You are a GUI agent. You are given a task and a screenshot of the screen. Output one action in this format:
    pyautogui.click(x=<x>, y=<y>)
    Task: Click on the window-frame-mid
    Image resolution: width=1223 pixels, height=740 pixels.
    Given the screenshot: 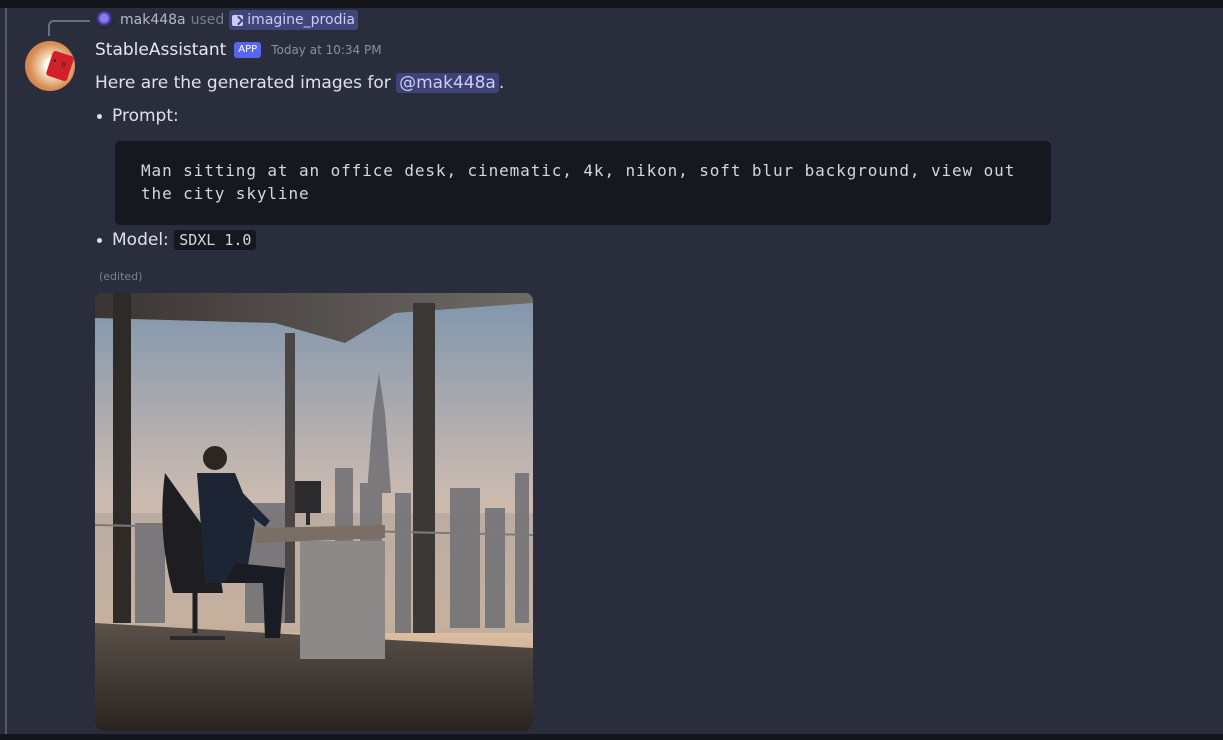 What is the action you would take?
    pyautogui.click(x=290, y=478)
    